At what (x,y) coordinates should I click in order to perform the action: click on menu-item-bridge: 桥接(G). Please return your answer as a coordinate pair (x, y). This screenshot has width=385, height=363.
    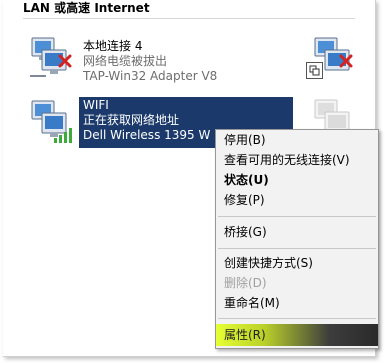
    Looking at the image, I should click on (297, 232).